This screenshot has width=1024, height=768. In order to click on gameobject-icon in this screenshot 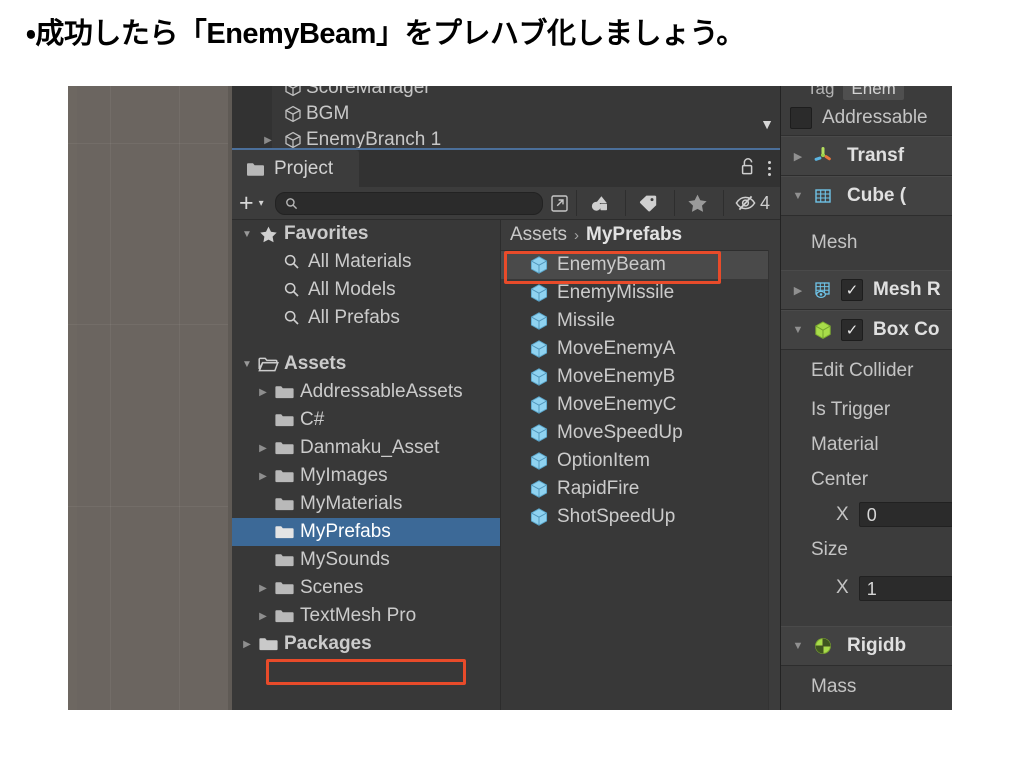, I will do `click(293, 92)`.